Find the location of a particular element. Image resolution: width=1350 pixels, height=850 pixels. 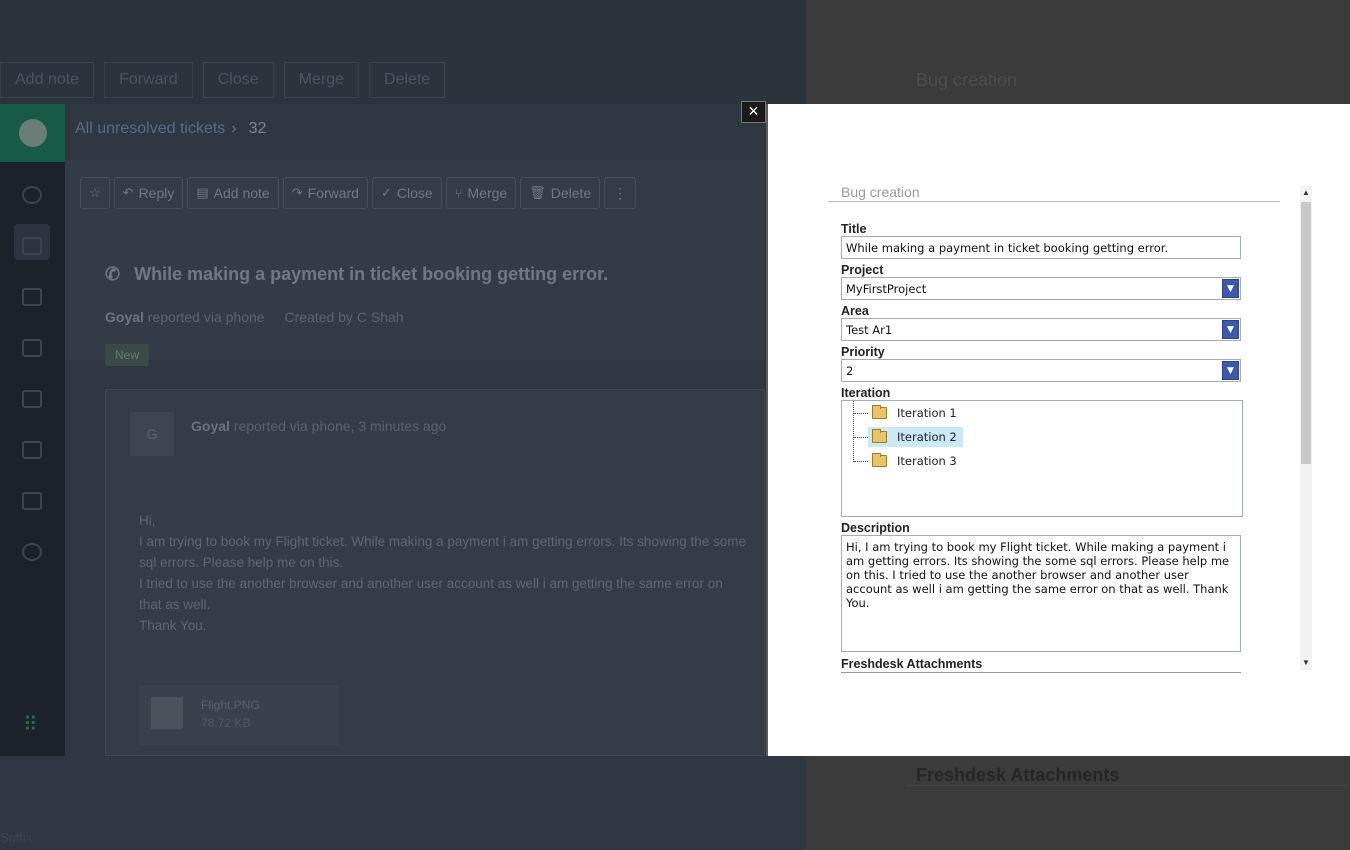

star-icon: ☆ is located at coordinates (95, 192).